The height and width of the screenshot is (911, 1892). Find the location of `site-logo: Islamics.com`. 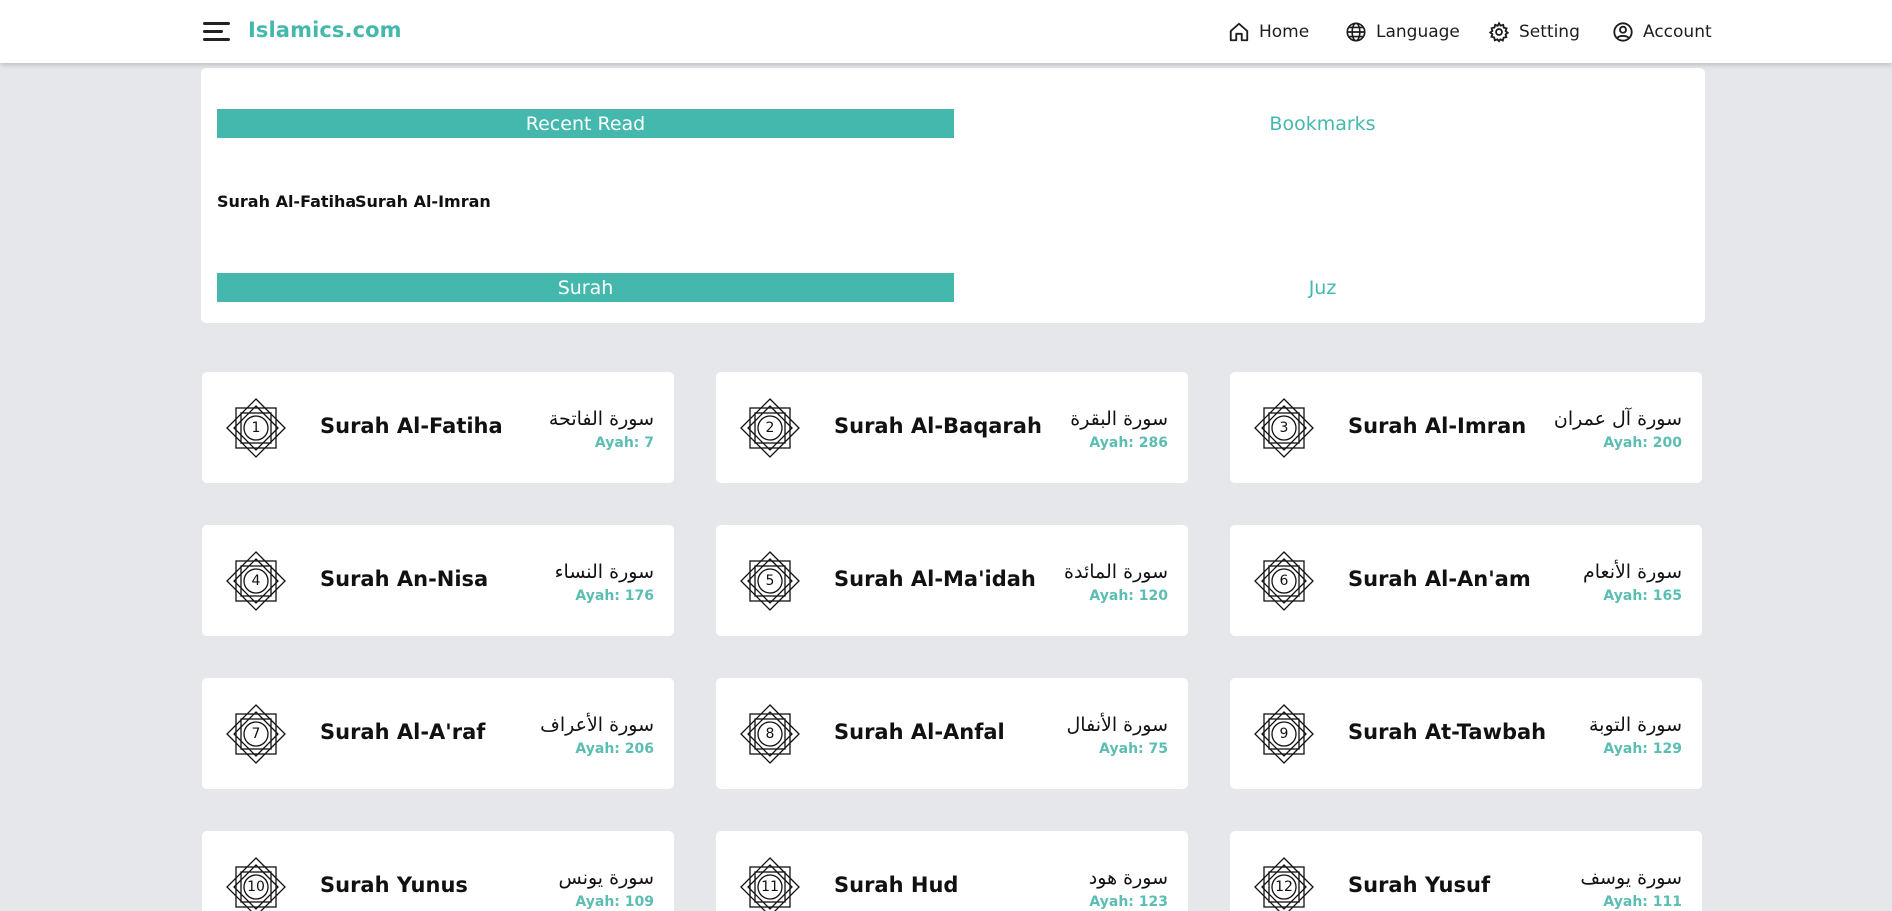

site-logo: Islamics.com is located at coordinates (325, 30).